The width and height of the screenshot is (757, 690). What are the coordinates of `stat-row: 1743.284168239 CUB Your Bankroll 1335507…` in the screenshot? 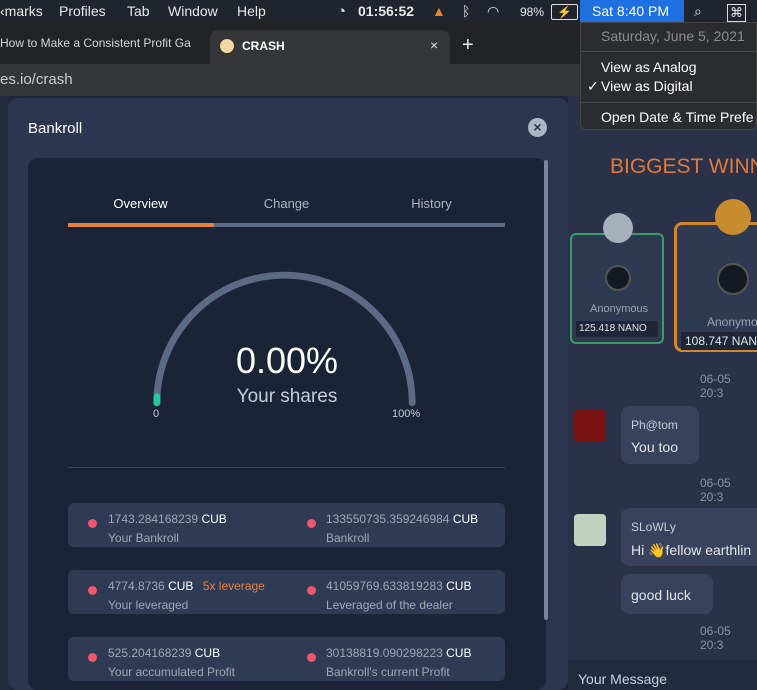 It's located at (286, 525).